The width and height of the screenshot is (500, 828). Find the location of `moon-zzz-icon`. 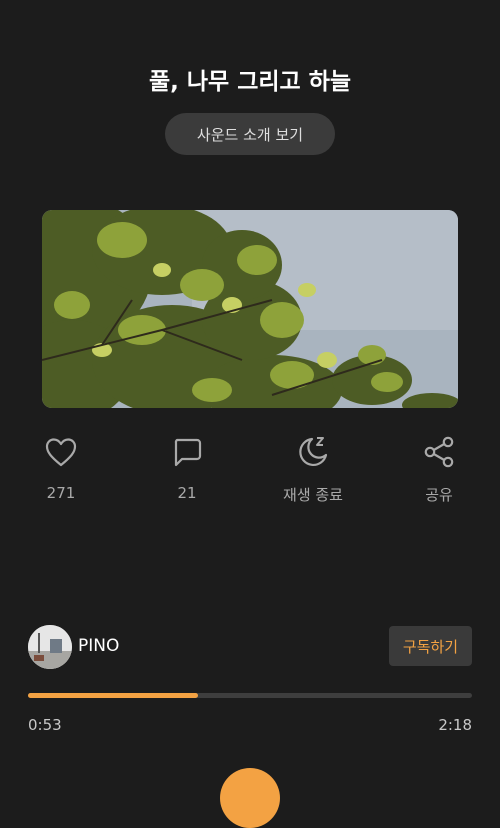

moon-zzz-icon is located at coordinates (313, 454).